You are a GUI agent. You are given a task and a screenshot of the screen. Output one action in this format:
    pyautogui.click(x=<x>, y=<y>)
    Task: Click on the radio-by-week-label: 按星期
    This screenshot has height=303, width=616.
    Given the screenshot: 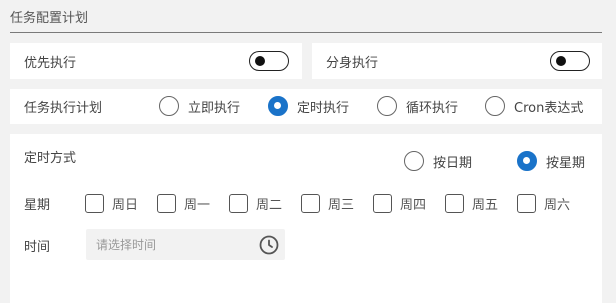 What is the action you would take?
    pyautogui.click(x=566, y=163)
    